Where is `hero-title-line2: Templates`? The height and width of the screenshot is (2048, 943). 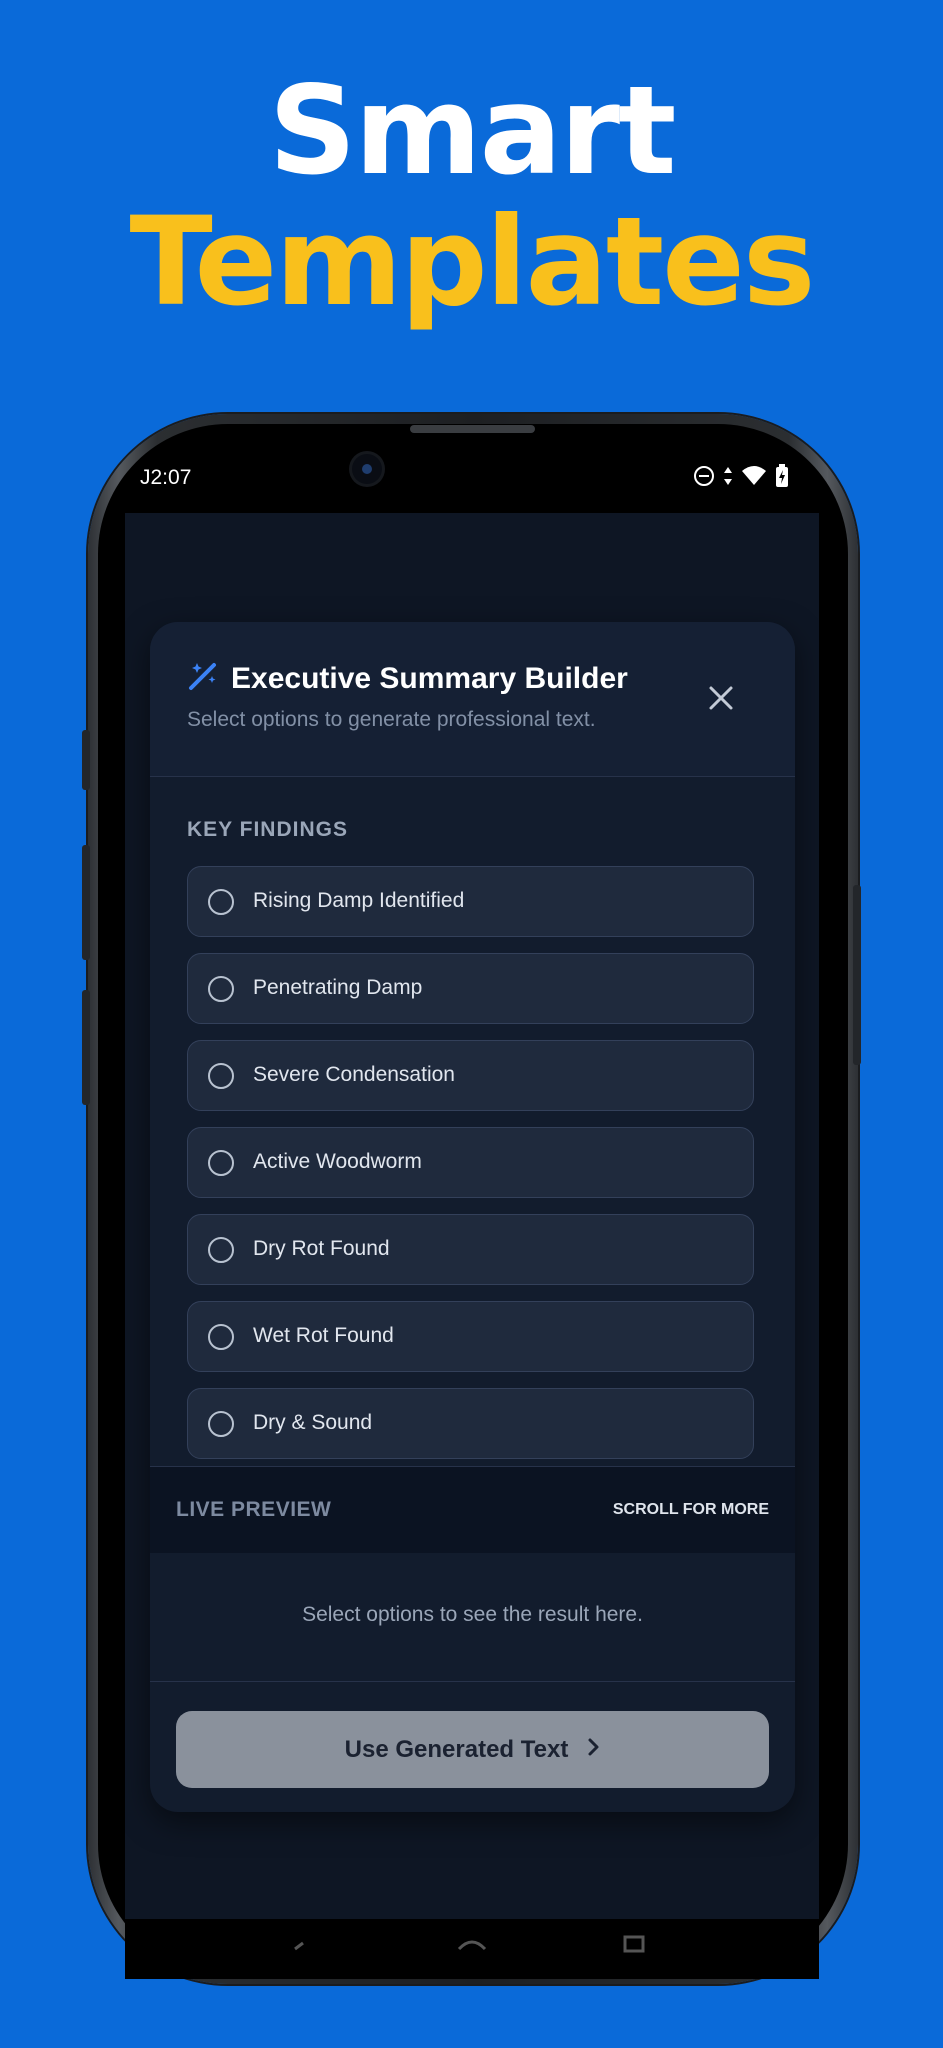 hero-title-line2: Templates is located at coordinates (472, 262).